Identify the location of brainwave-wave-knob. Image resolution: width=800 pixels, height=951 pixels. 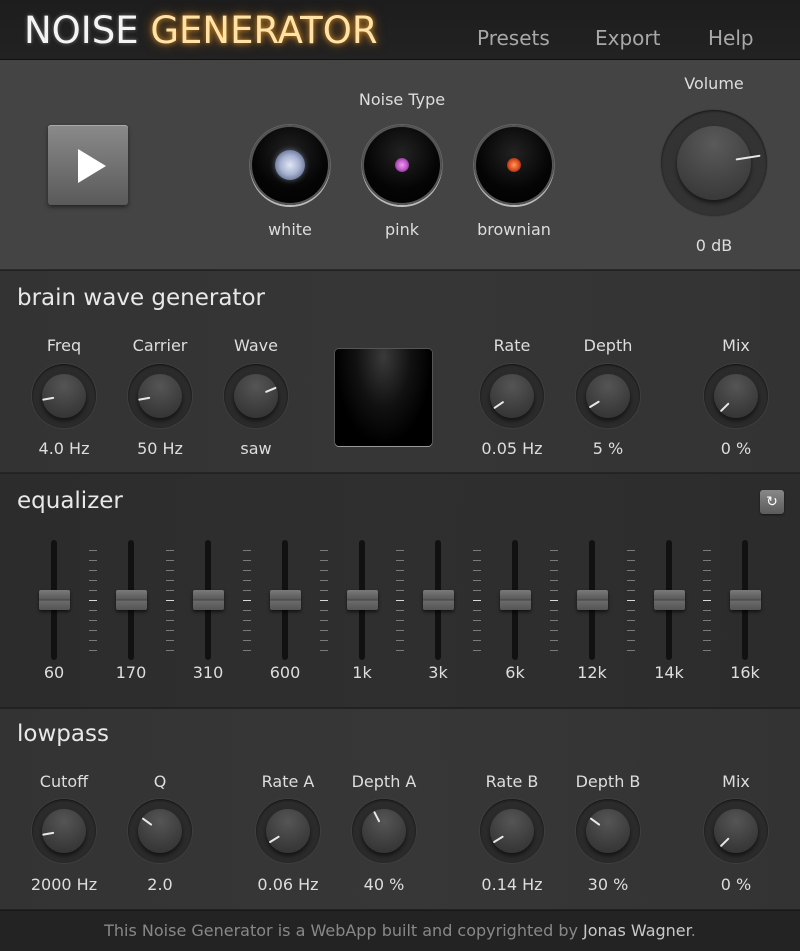
(256, 396).